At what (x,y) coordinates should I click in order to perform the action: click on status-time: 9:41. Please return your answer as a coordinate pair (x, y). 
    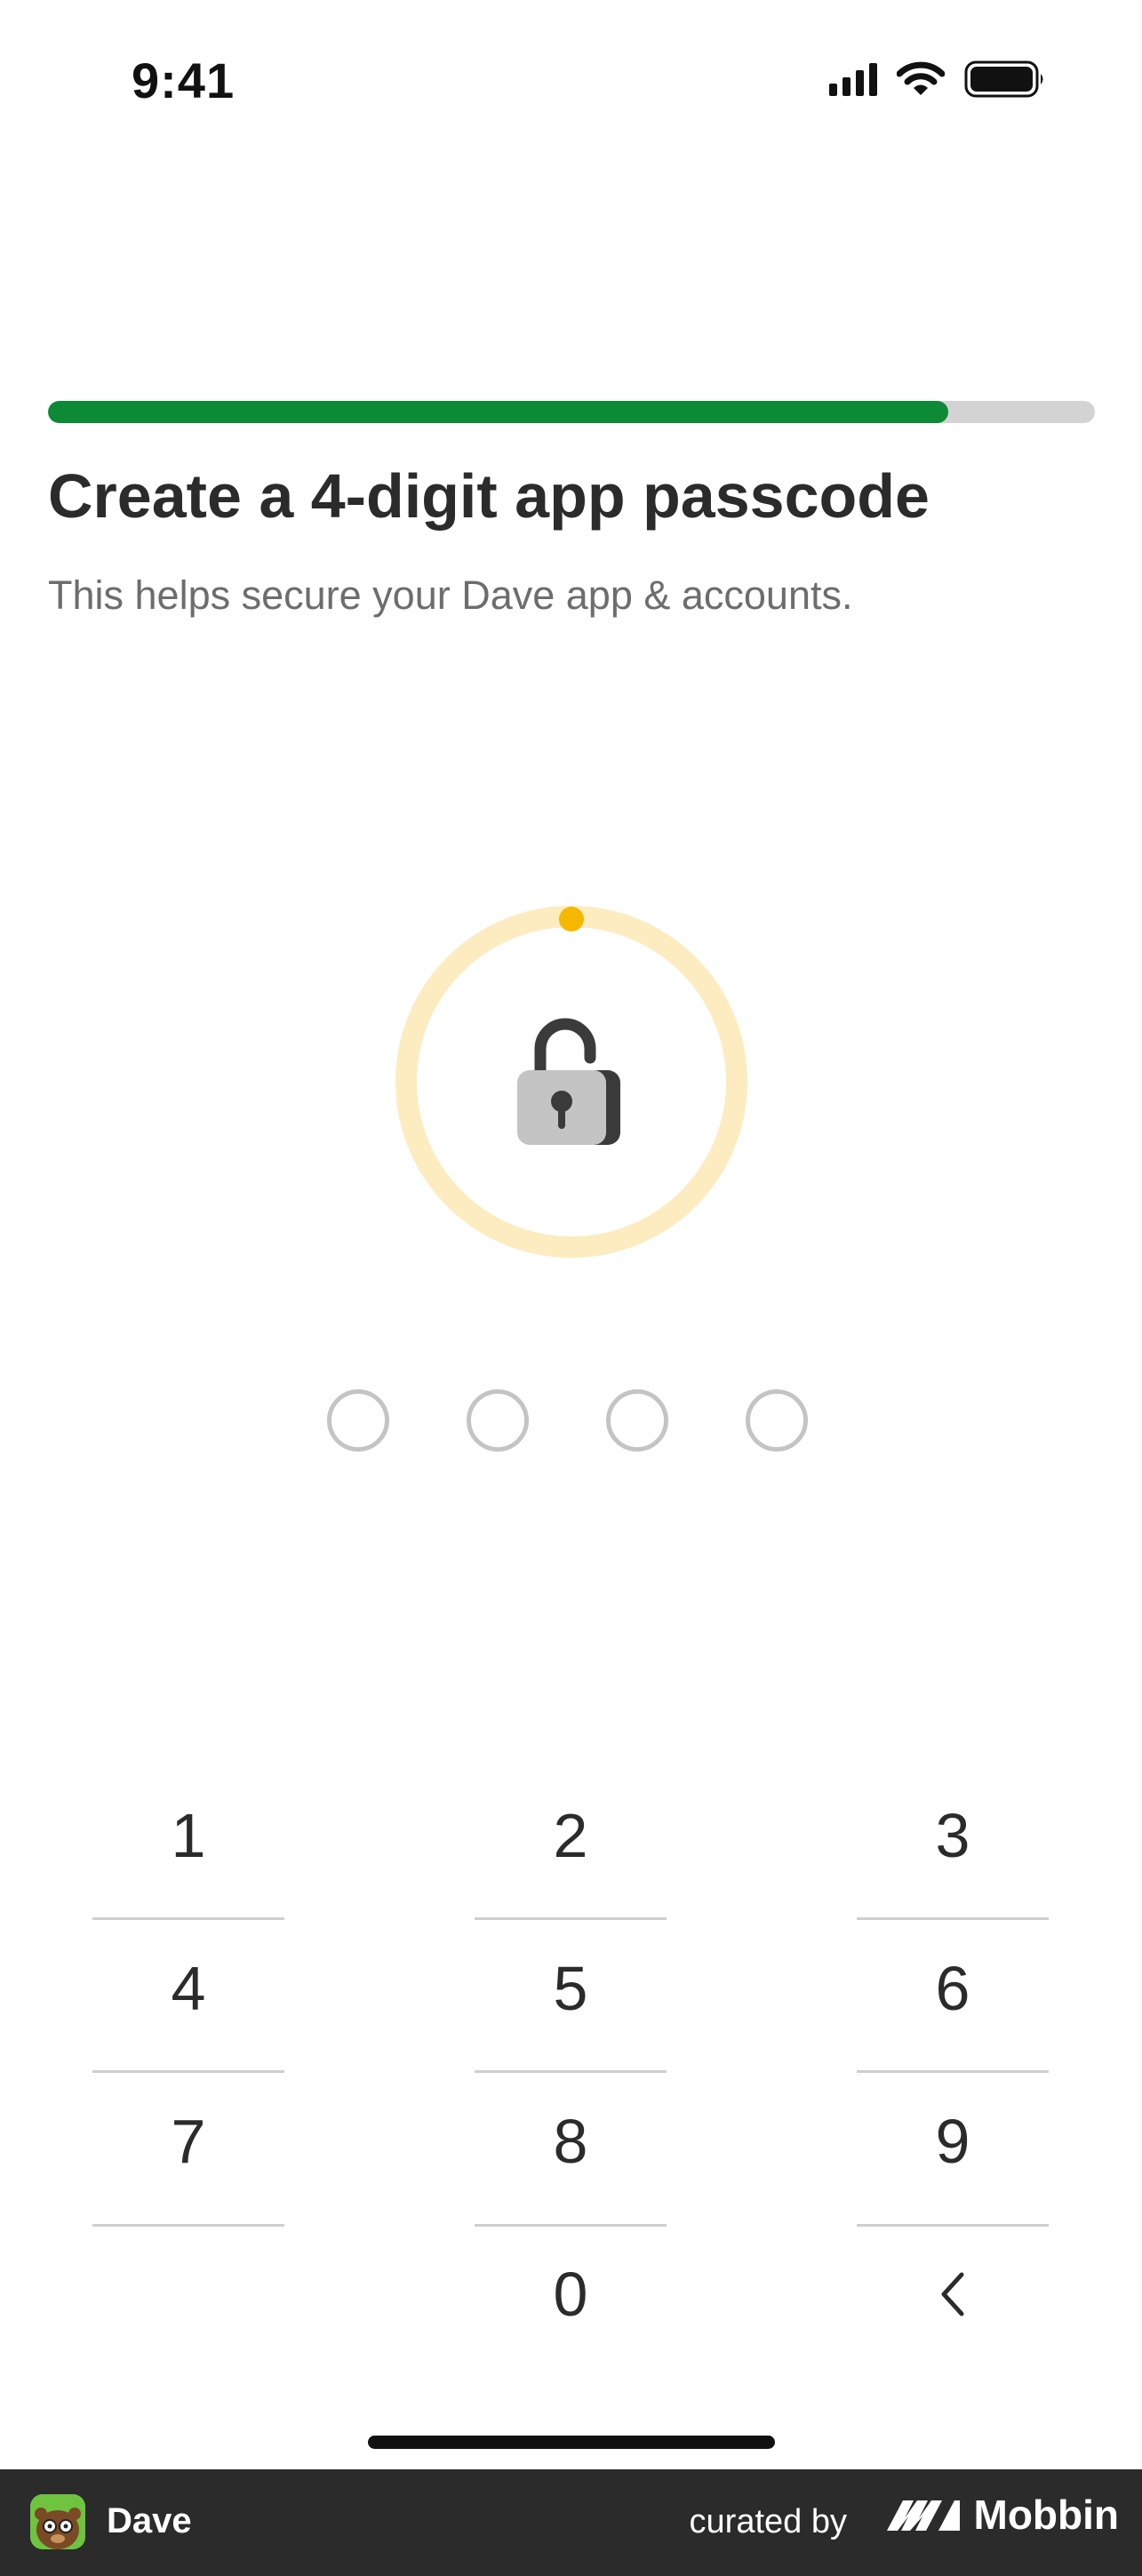
    Looking at the image, I should click on (184, 80).